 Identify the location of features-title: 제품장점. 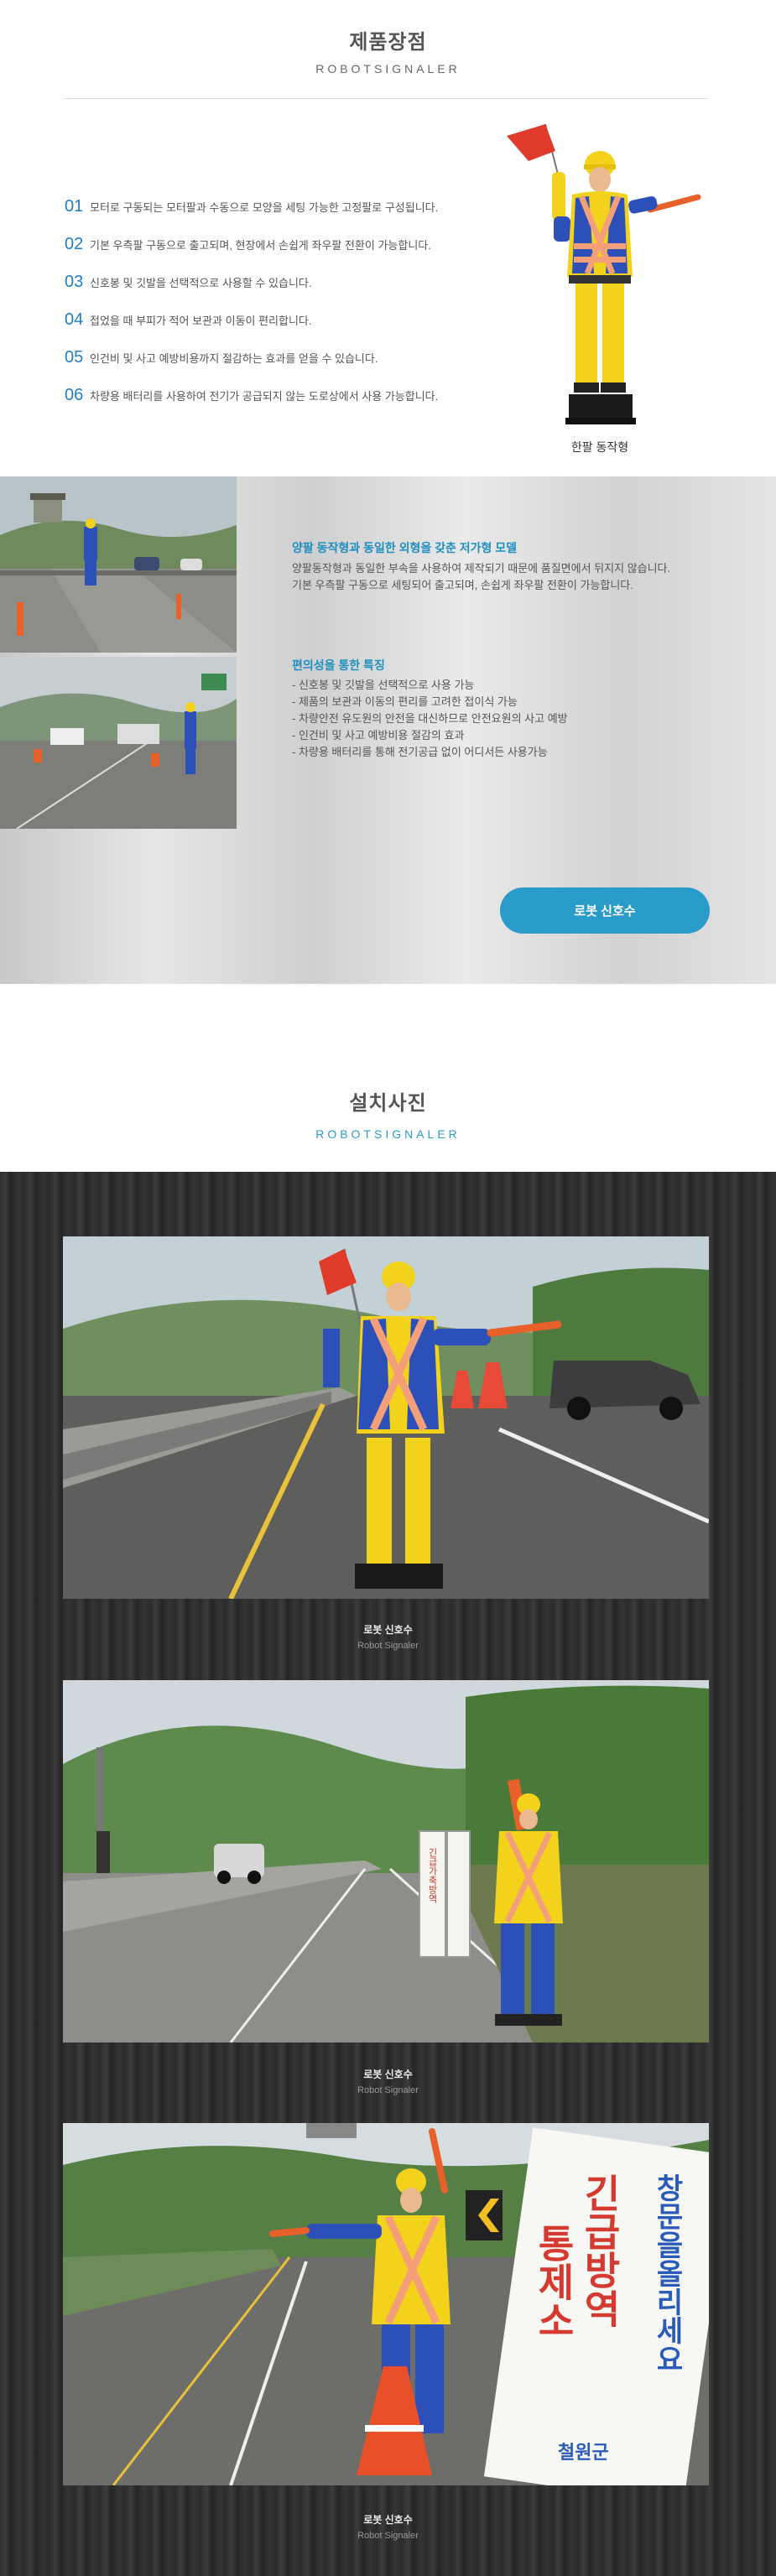
(388, 42).